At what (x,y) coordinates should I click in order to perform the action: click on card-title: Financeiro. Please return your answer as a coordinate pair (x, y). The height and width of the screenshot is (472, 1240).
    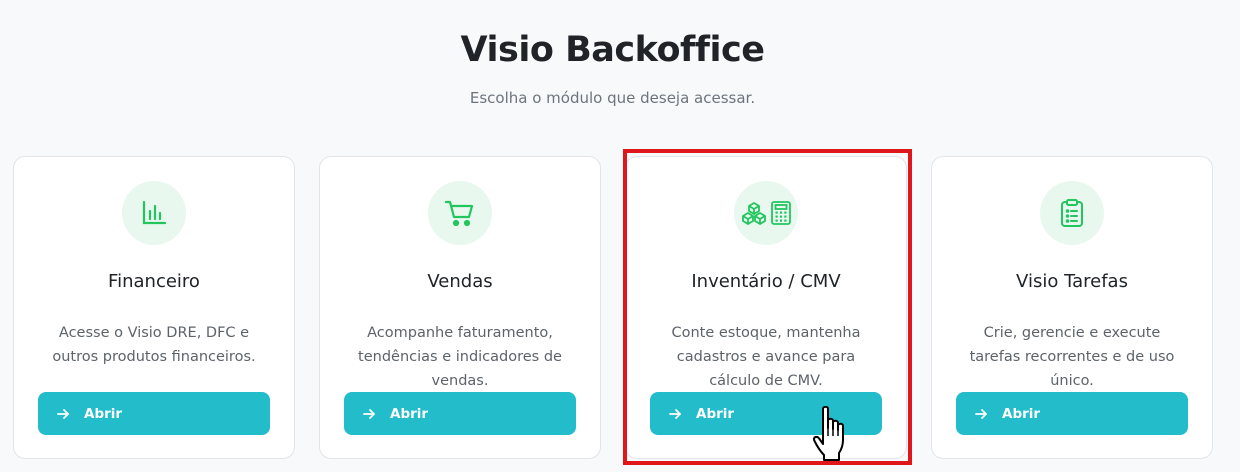
    Looking at the image, I should click on (154, 281).